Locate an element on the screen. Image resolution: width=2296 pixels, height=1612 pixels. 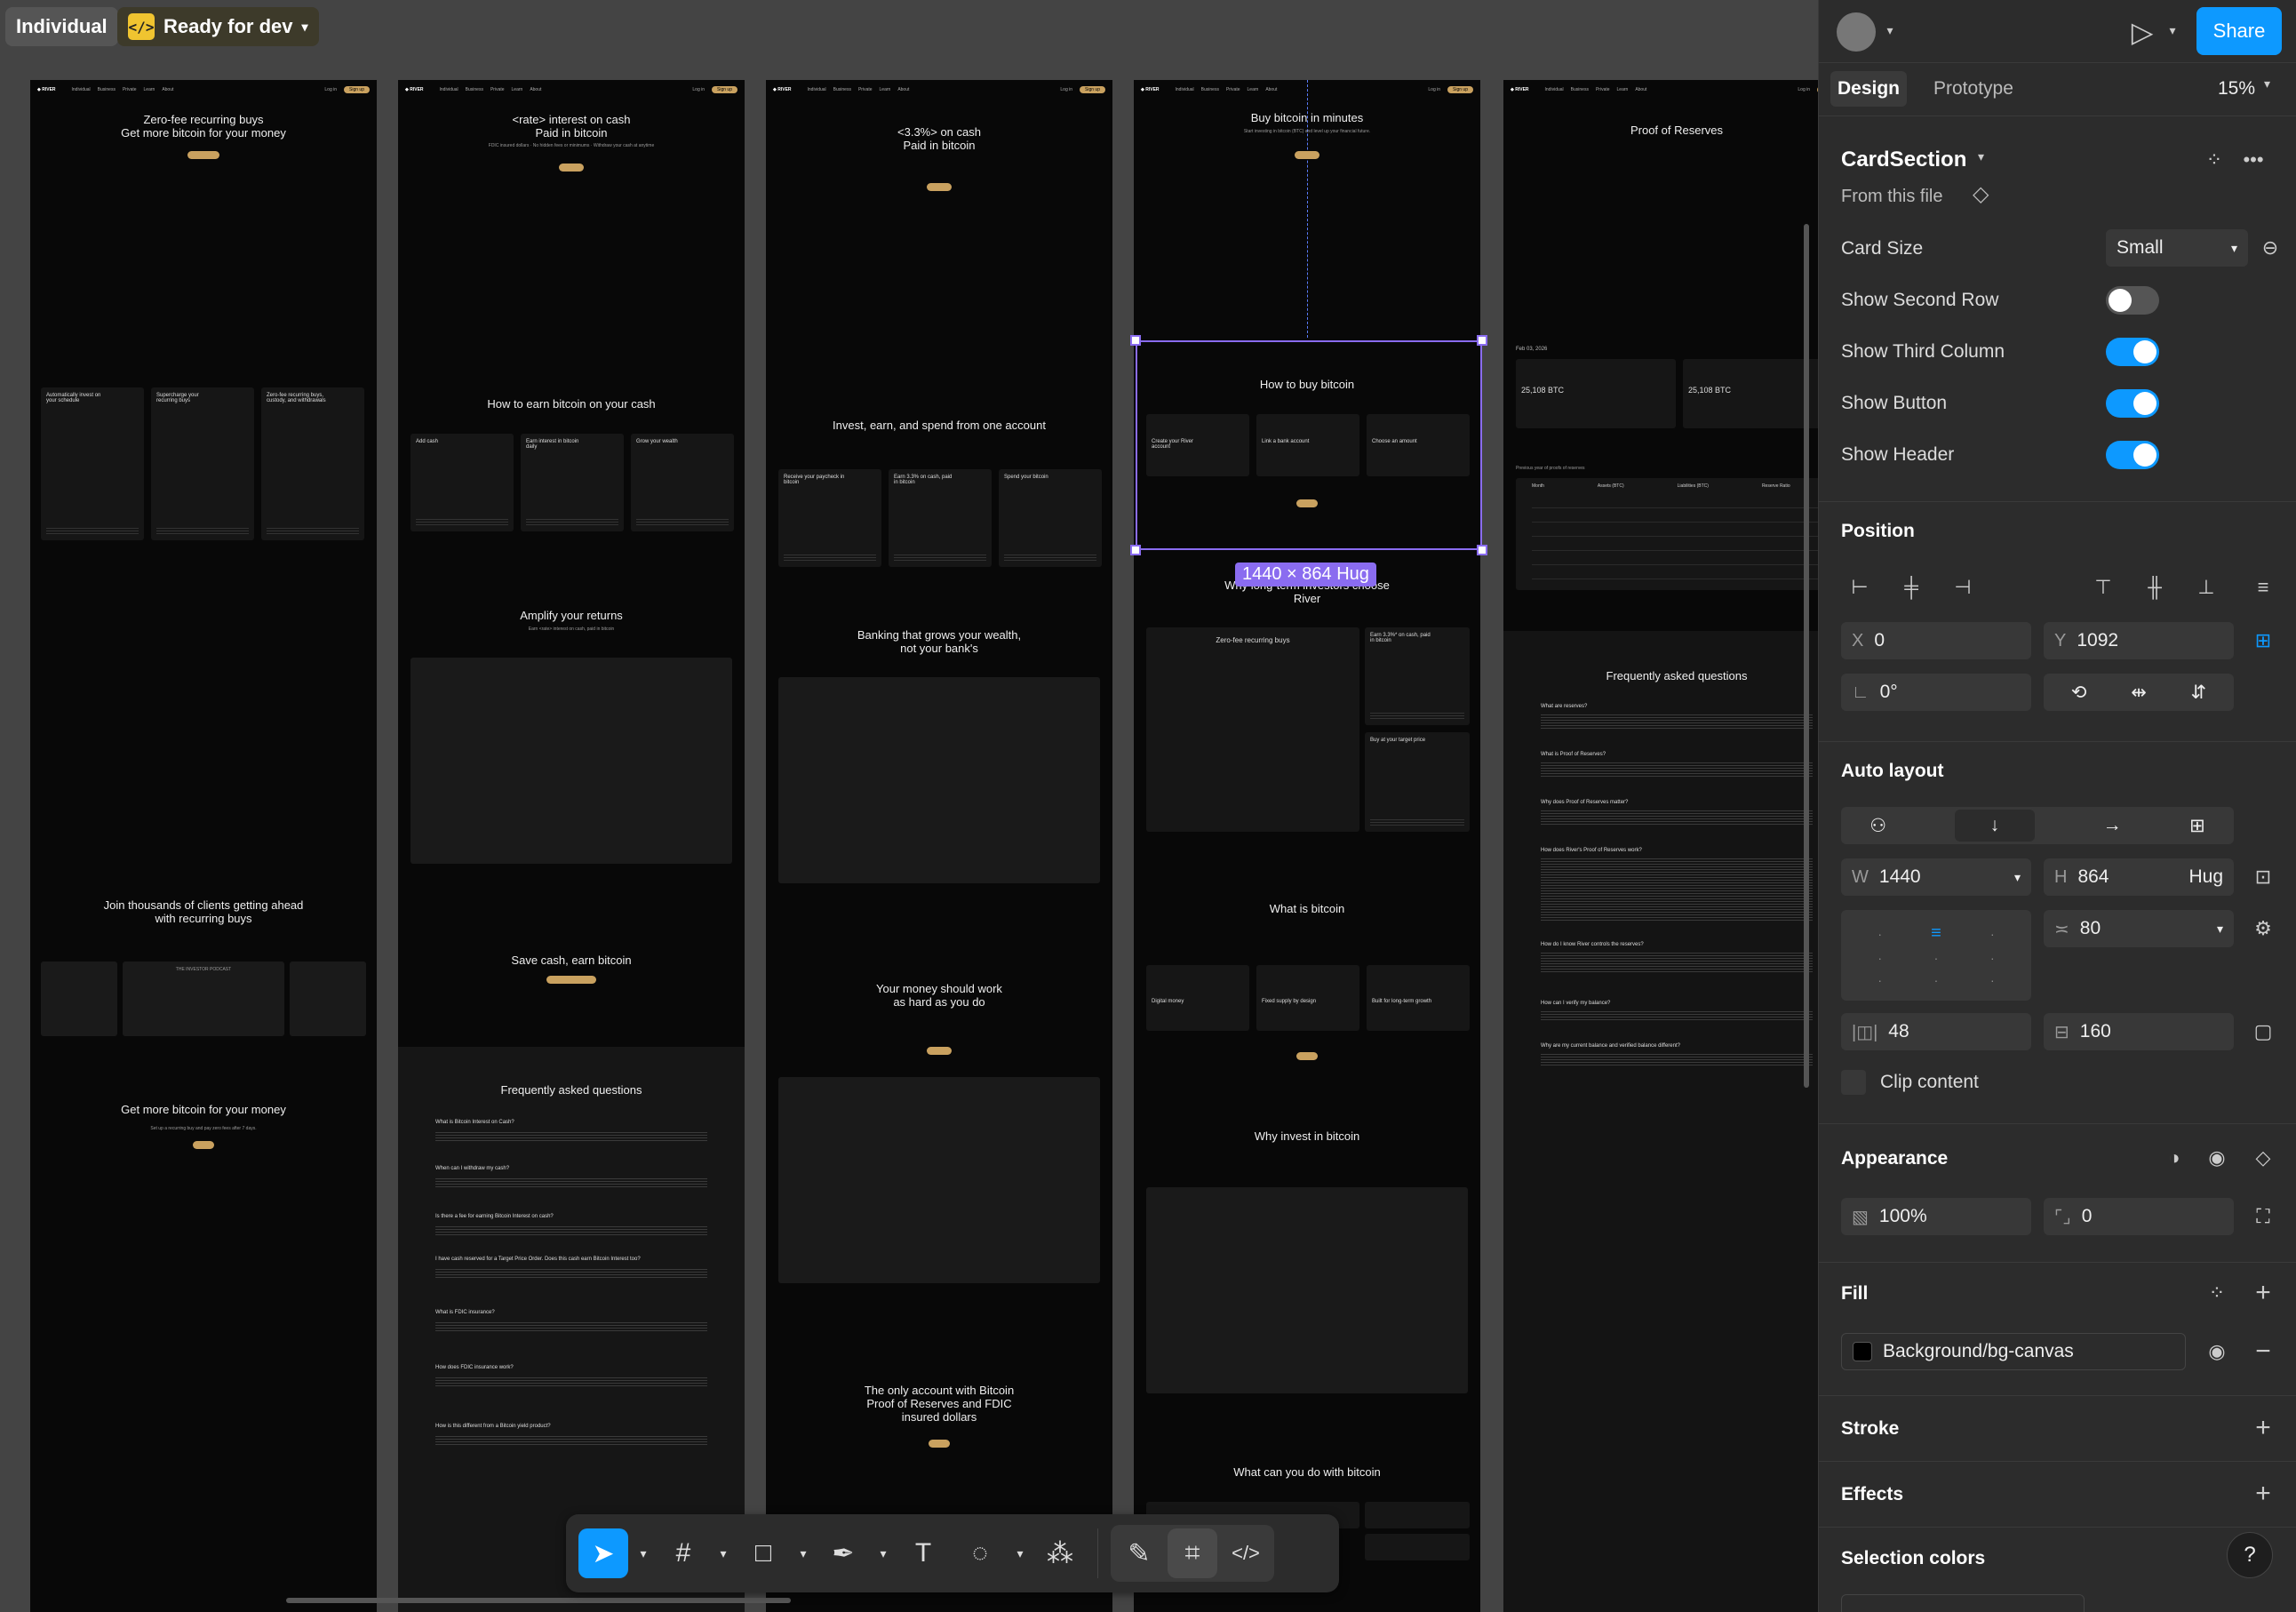
ready-for-dev-chip: </> Ready for dev ▾ is located at coordinates (218, 26).